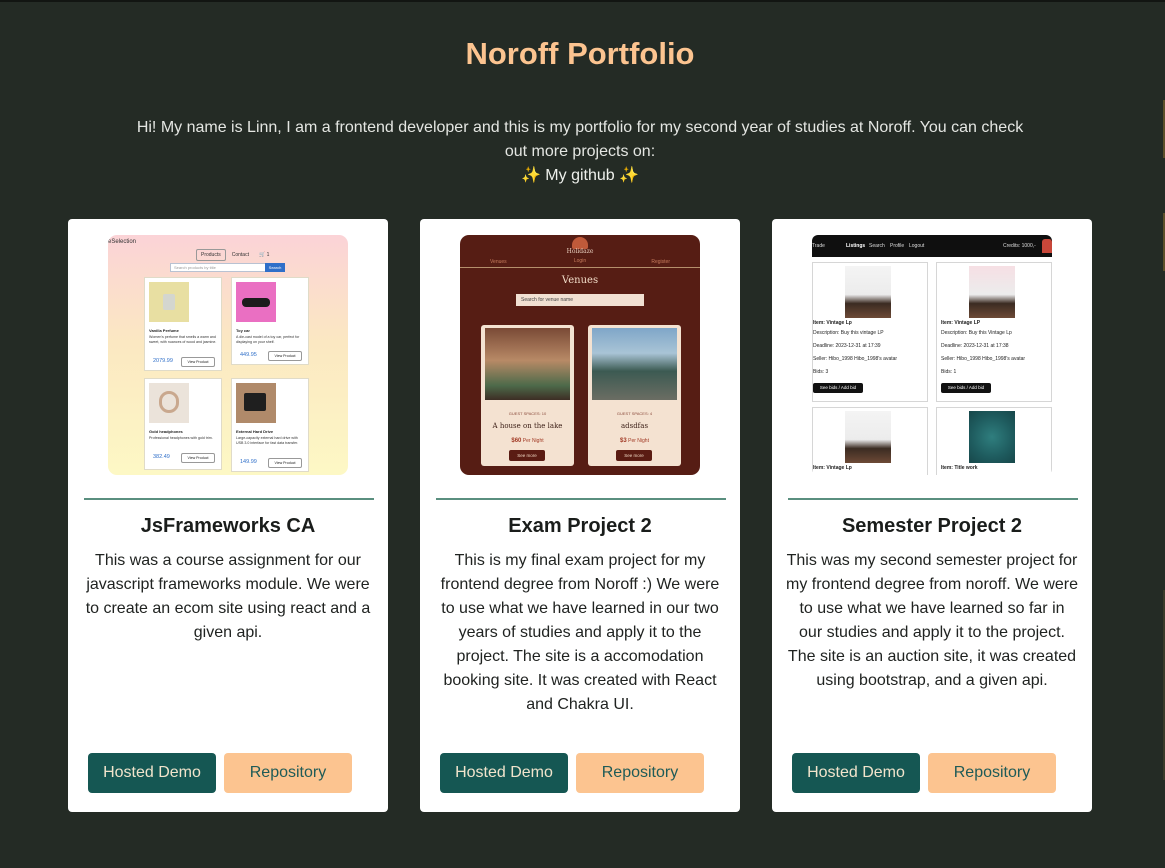  I want to click on artwork-image, so click(992, 437).